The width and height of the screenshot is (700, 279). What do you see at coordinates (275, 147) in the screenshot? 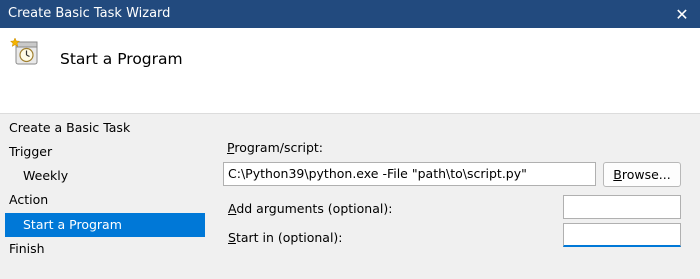
I see `program-script-label: Program/script:` at bounding box center [275, 147].